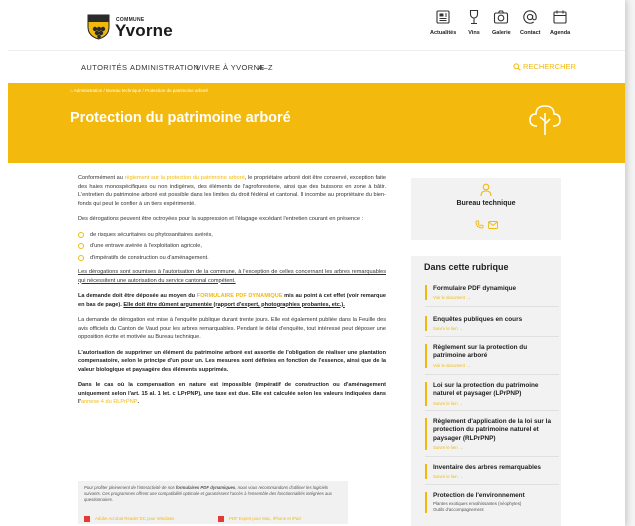 This screenshot has width=635, height=526. Describe the element at coordinates (545, 120) in the screenshot. I see `tree-icon` at that location.